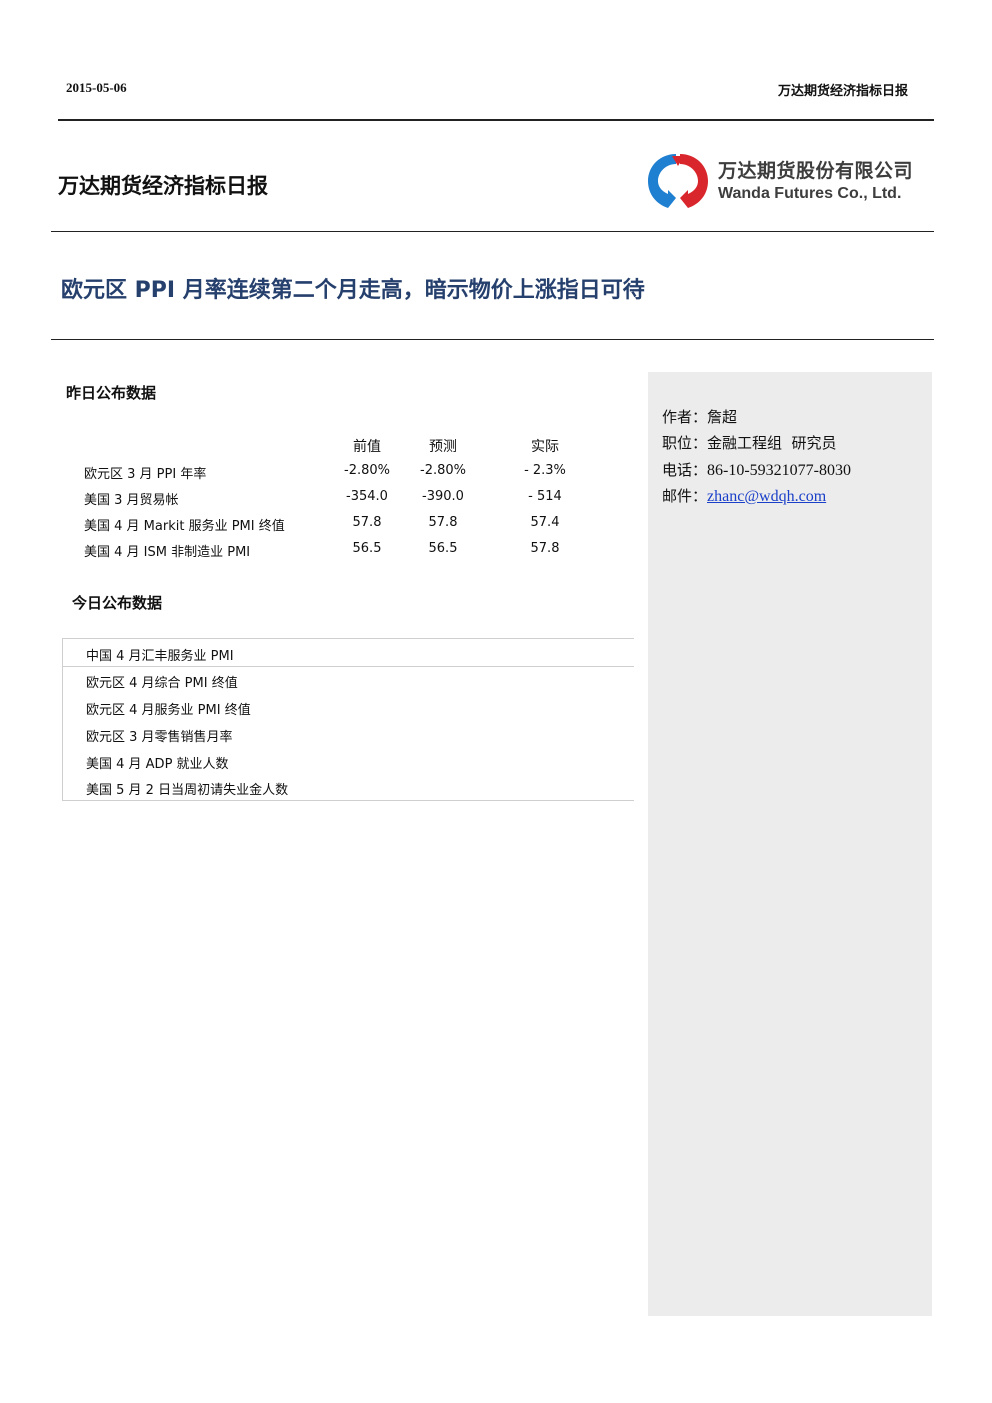 This screenshot has width=992, height=1403. What do you see at coordinates (167, 552) in the screenshot?
I see `indicator-name: 美国 4 月 ISM 非制造业 PMI` at bounding box center [167, 552].